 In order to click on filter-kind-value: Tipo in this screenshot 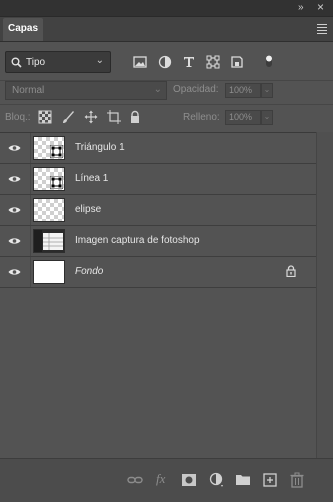, I will do `click(36, 62)`.